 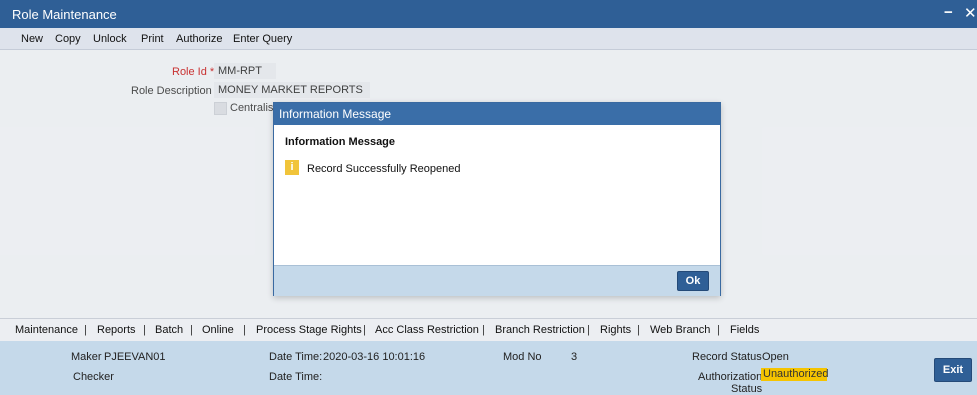 I want to click on record-status-value: Open, so click(x=775, y=357).